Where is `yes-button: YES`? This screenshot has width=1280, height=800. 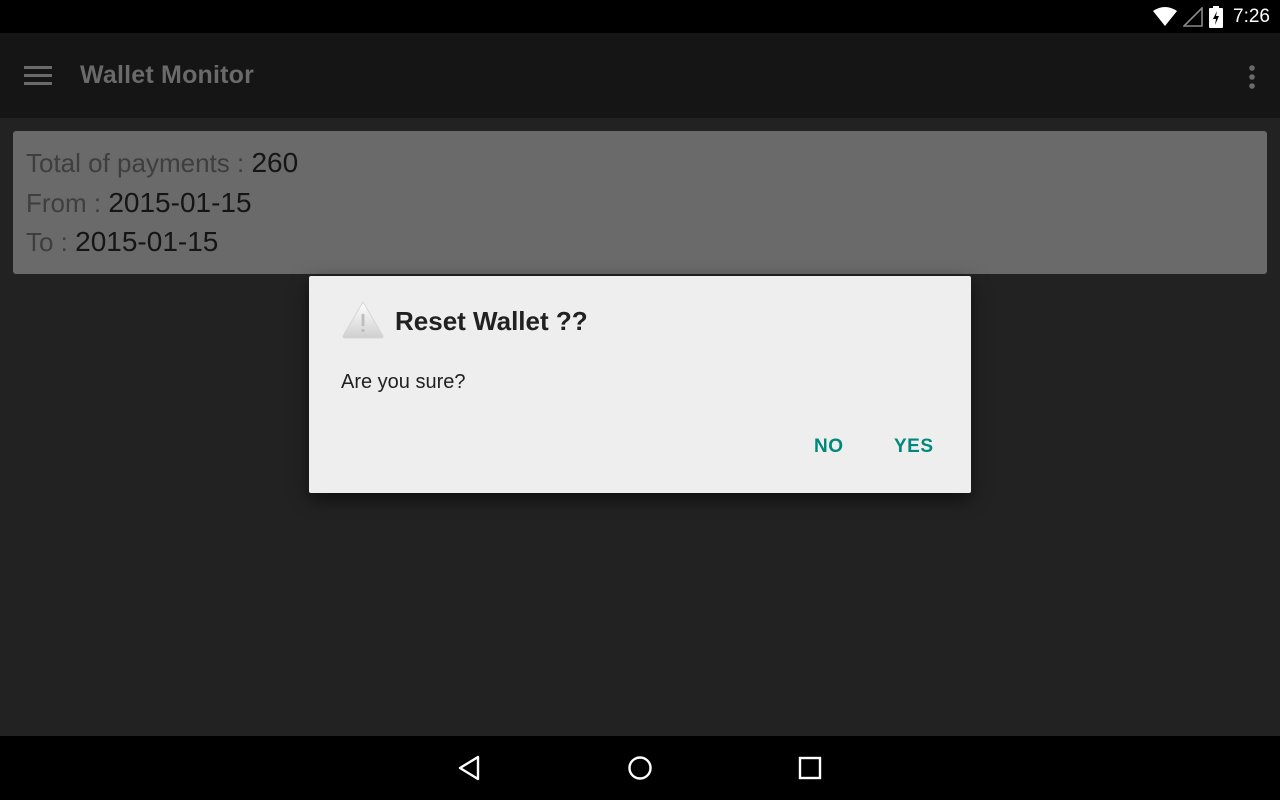 yes-button: YES is located at coordinates (914, 447).